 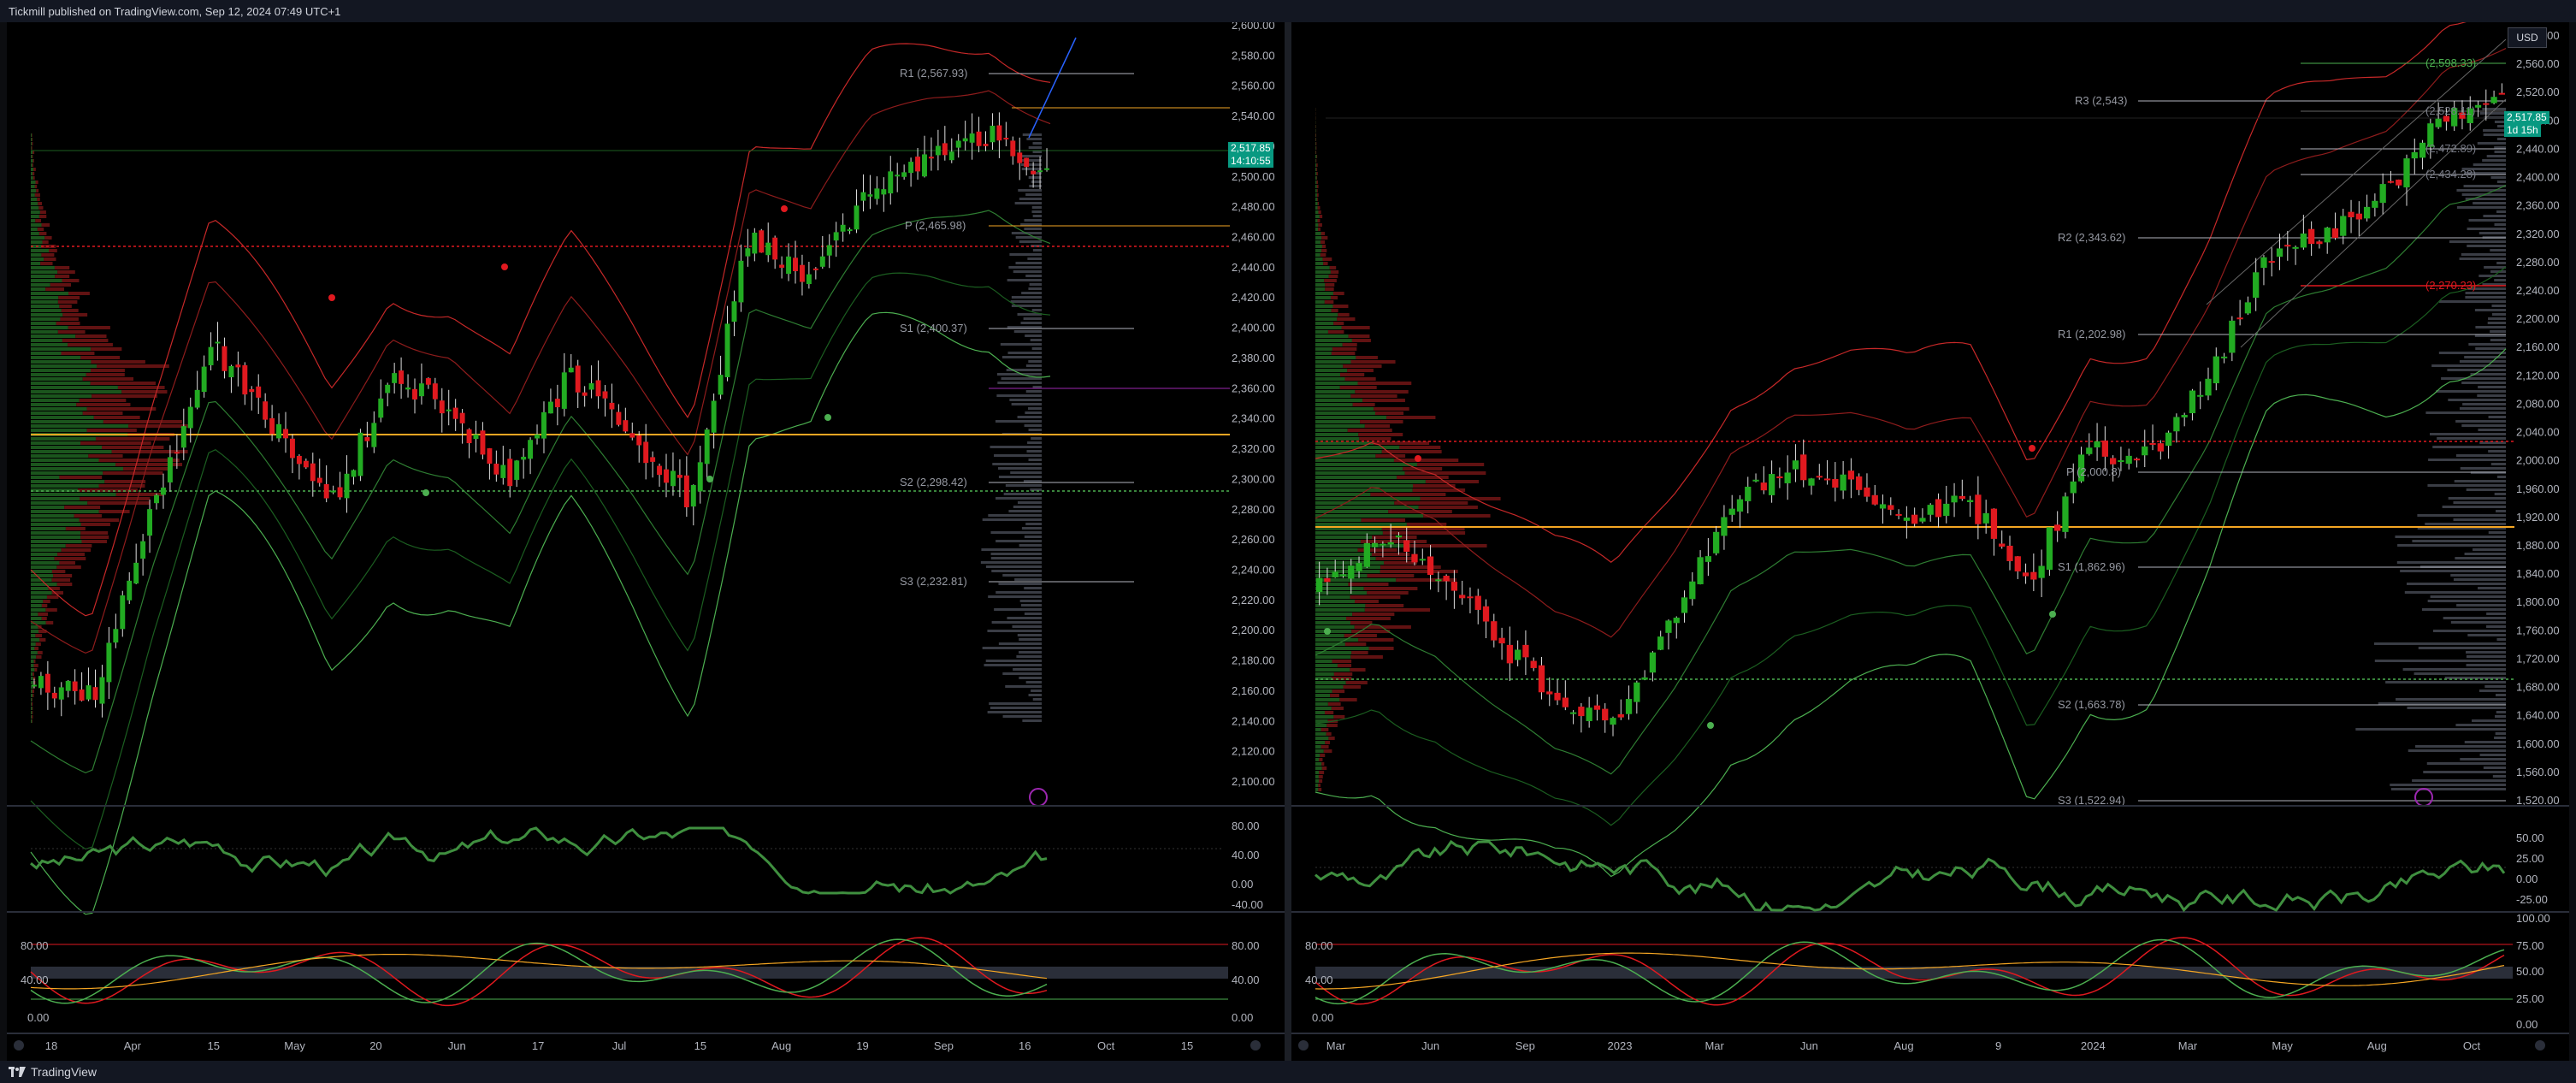 What do you see at coordinates (2538, 92) in the screenshot?
I see `price-tick: 2,520.00` at bounding box center [2538, 92].